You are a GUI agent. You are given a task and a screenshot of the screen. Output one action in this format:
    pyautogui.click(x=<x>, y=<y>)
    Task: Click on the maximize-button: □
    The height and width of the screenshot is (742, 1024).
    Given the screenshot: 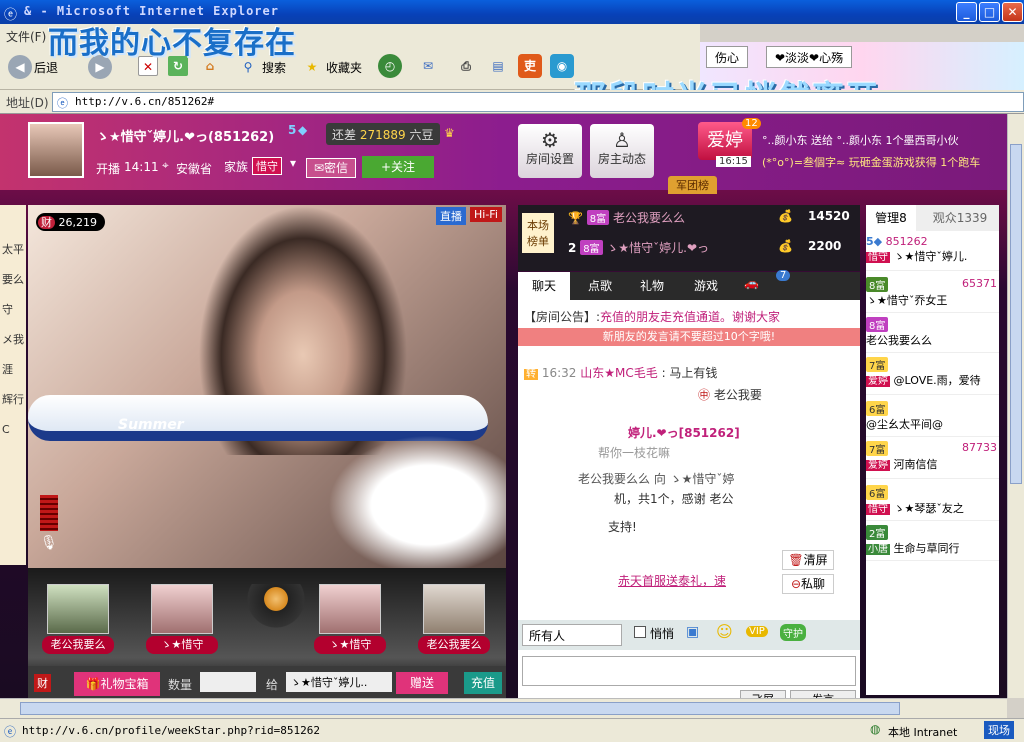 What is the action you would take?
    pyautogui.click(x=989, y=12)
    